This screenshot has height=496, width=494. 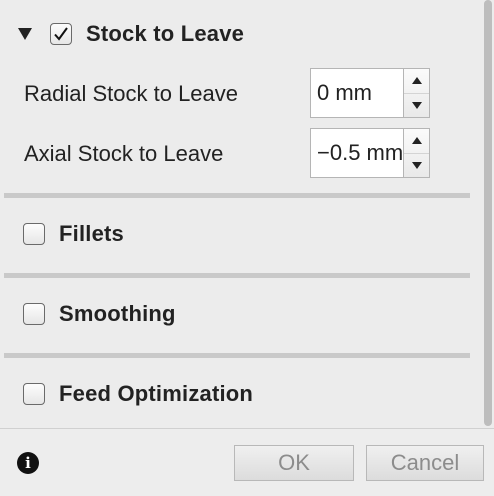 I want to click on axial-stock-stepper: −0.5 mm, so click(x=371, y=154).